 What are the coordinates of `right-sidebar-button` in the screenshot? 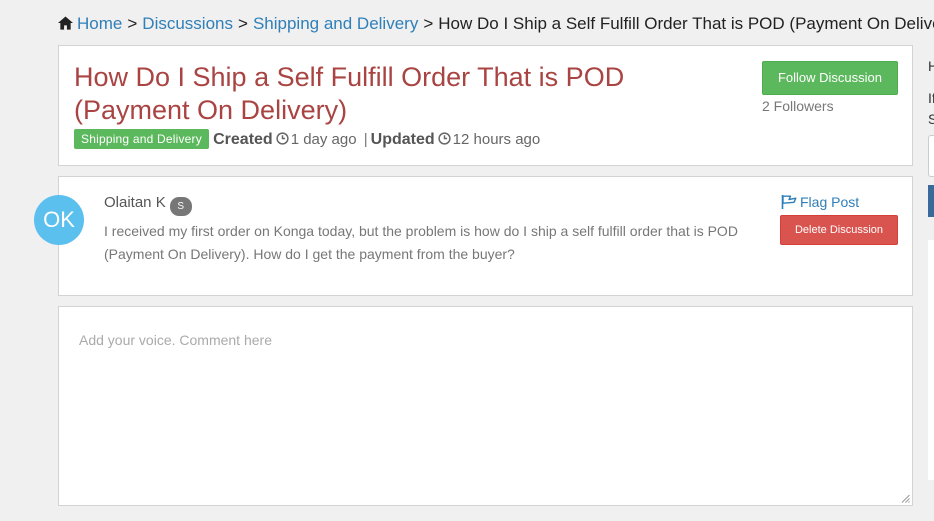 It's located at (931, 201).